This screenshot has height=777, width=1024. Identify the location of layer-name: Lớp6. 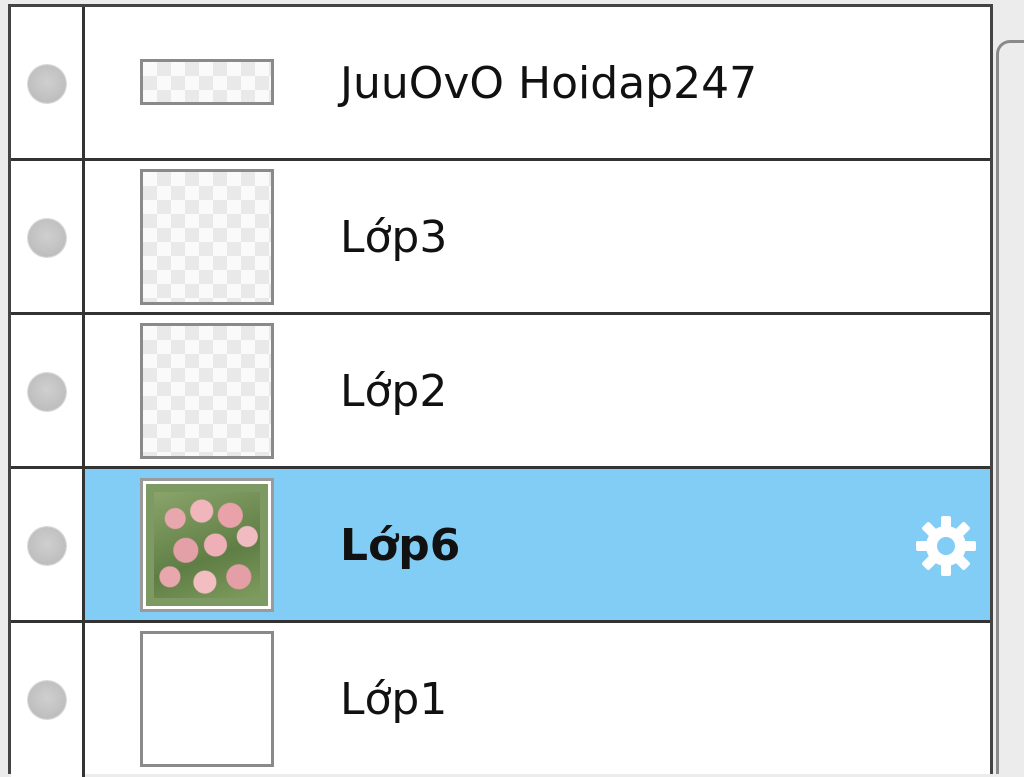
(400, 545).